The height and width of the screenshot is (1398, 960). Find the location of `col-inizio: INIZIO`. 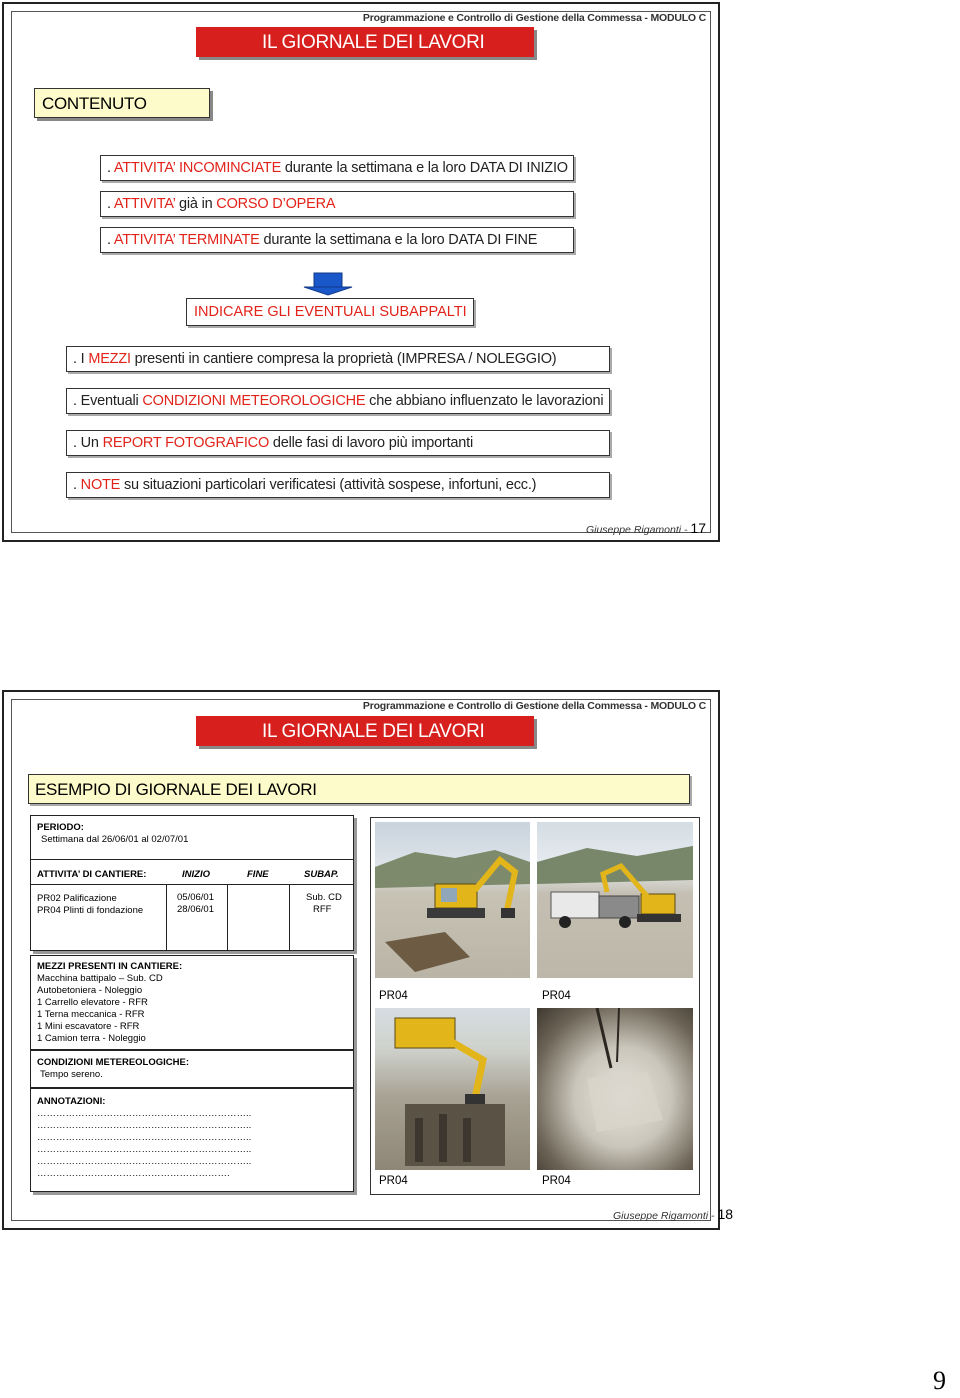

col-inizio: INIZIO is located at coordinates (196, 874).